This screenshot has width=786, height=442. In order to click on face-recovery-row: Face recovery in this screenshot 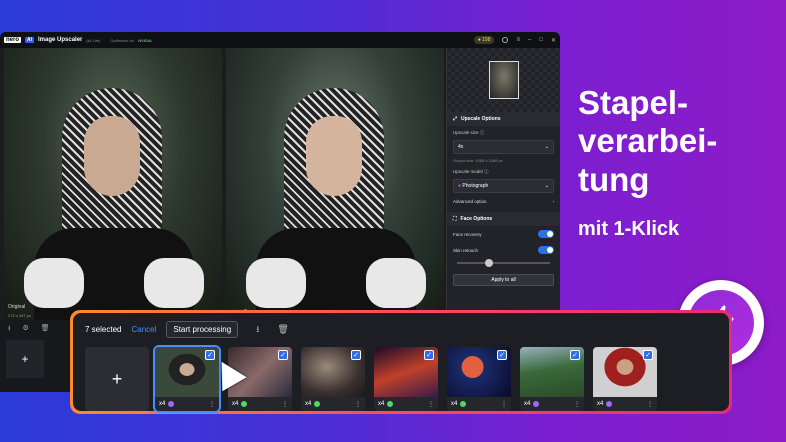, I will do `click(503, 234)`.